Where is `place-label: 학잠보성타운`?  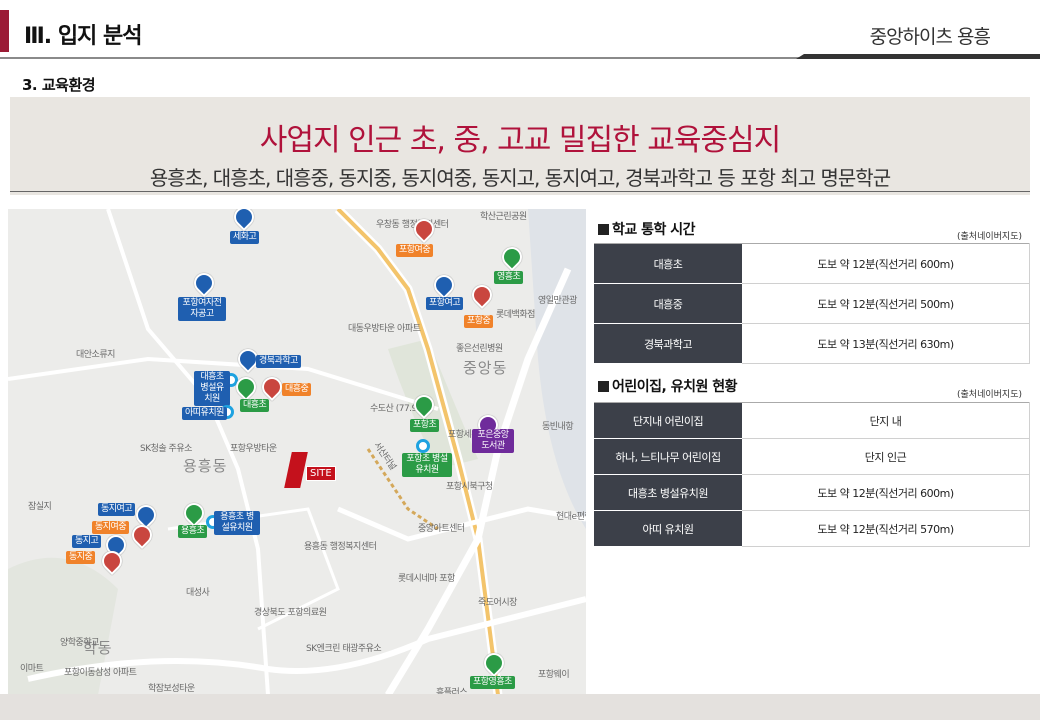
place-label: 학잠보성타운 is located at coordinates (171, 689).